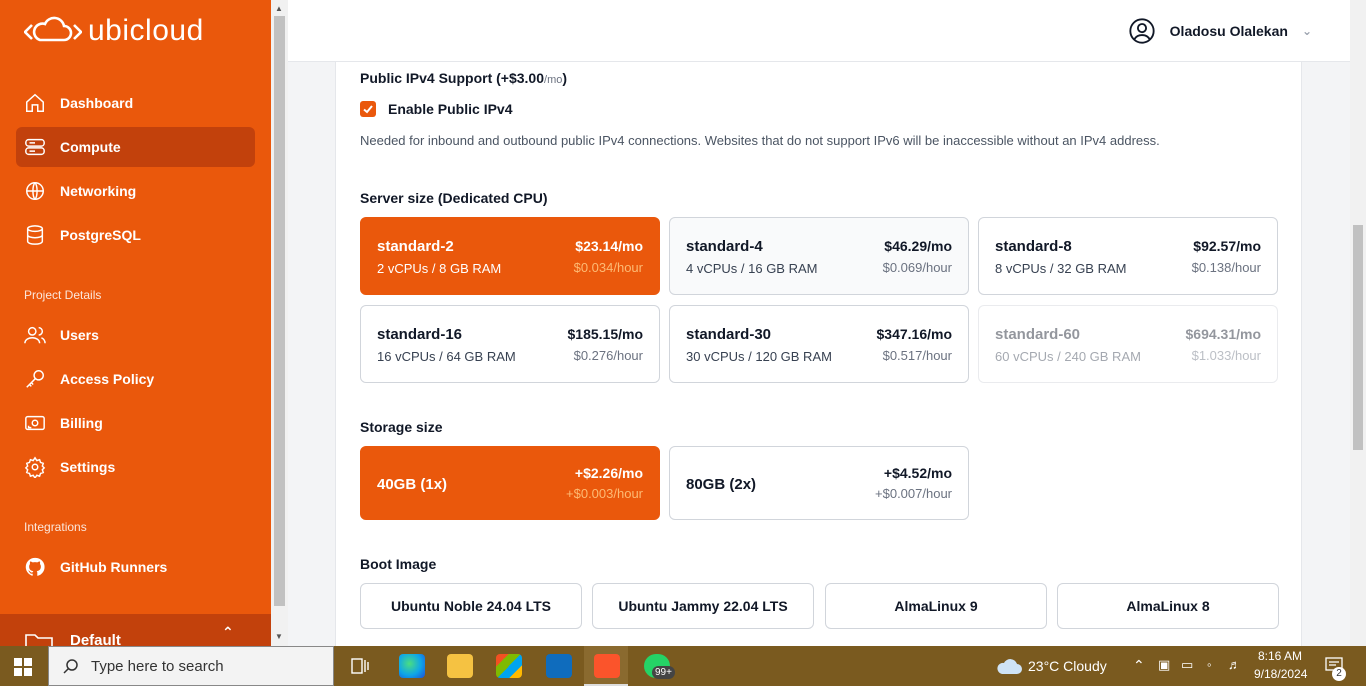  I want to click on brave-browser-icon, so click(607, 666).